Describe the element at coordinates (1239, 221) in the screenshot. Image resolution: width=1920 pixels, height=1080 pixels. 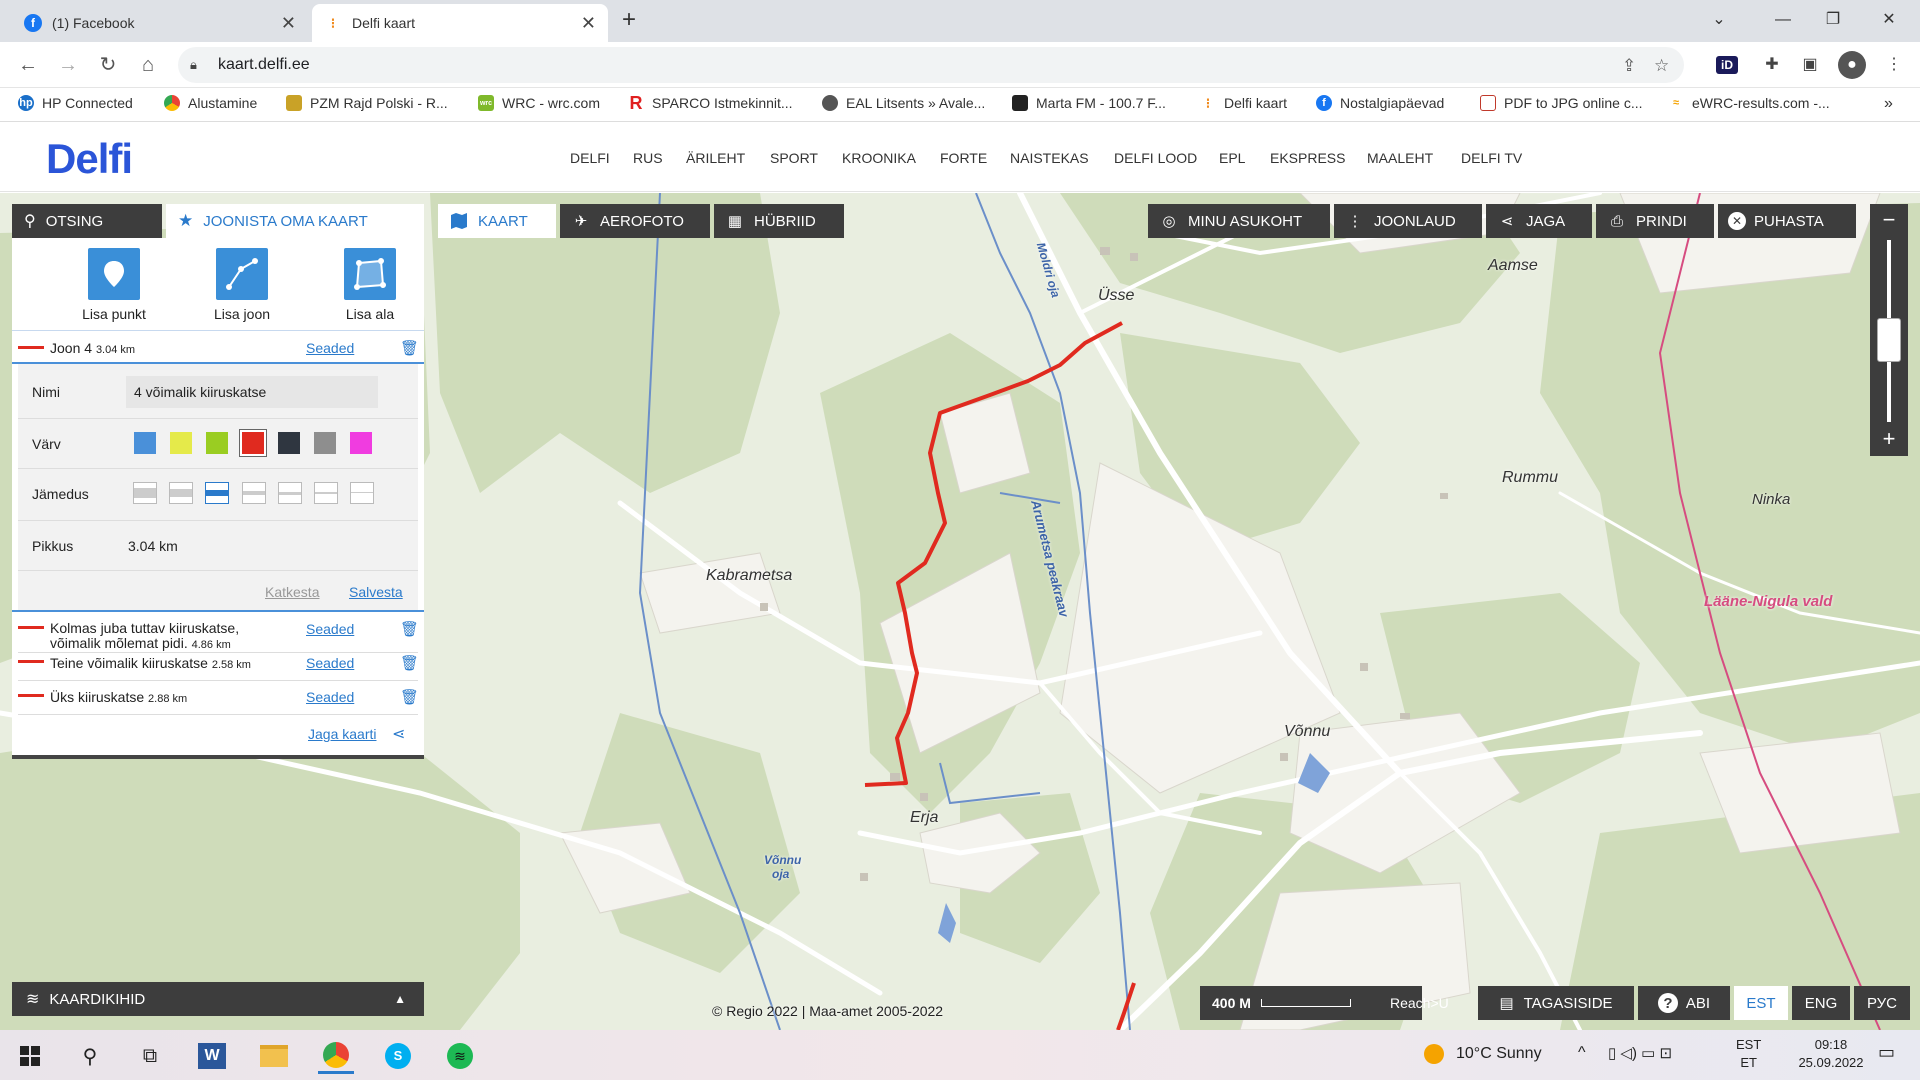
I see `my-location-button: ◎ MINU ASUKOHT` at that location.